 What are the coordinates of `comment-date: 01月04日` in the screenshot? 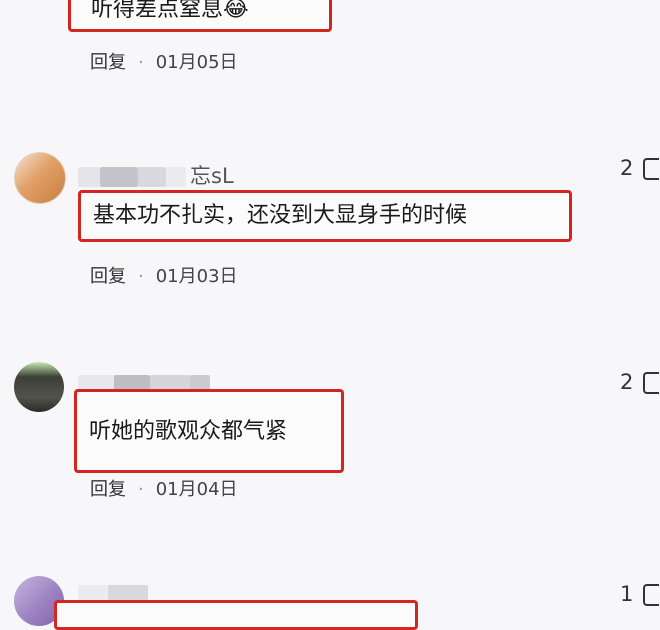 It's located at (196, 489).